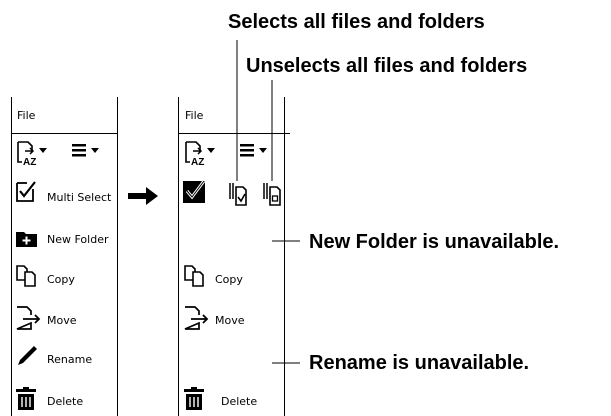  I want to click on new-folder-callout: New Folder is unavailable., so click(434, 242).